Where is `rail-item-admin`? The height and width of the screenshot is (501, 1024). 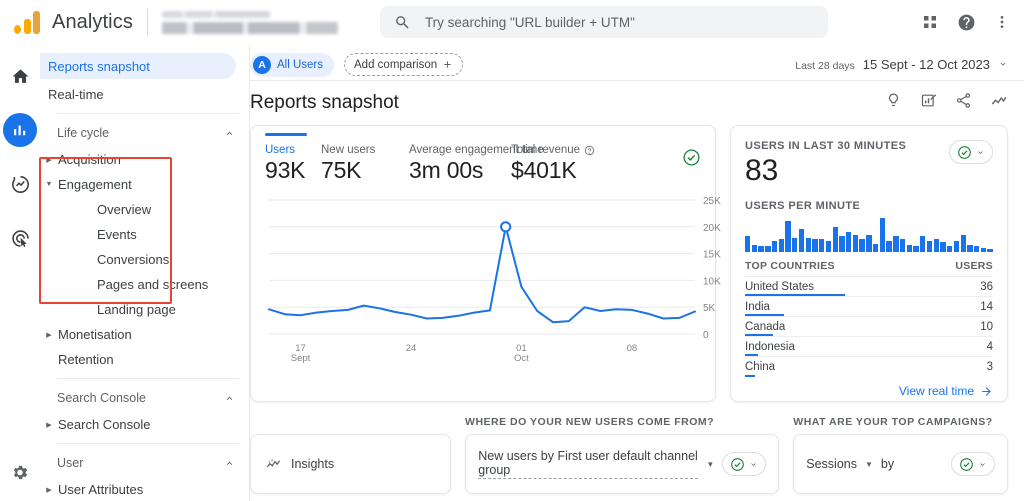 rail-item-admin is located at coordinates (20, 475).